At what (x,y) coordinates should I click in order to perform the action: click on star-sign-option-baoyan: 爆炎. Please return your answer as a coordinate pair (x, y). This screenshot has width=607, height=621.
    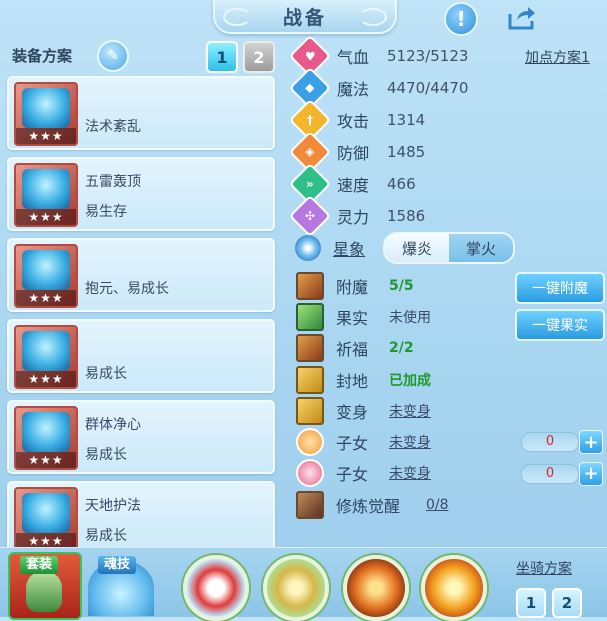
    Looking at the image, I should click on (417, 248).